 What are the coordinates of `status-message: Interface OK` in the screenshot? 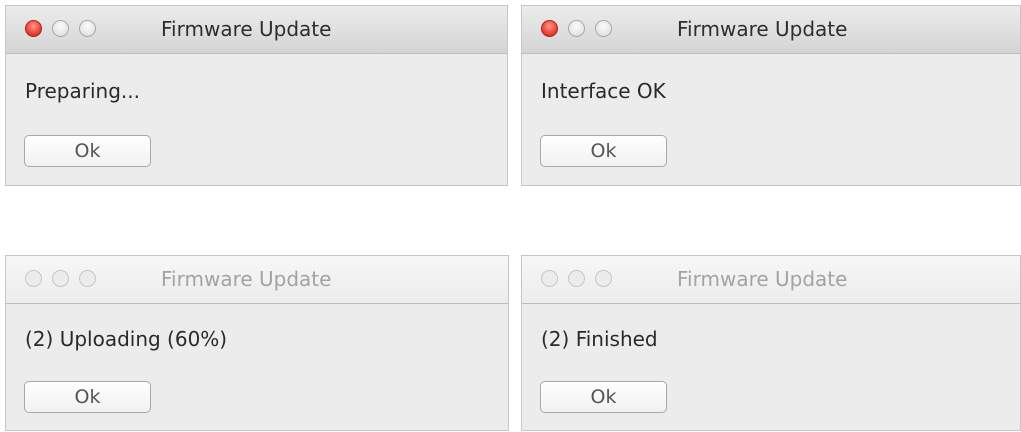 It's located at (603, 91).